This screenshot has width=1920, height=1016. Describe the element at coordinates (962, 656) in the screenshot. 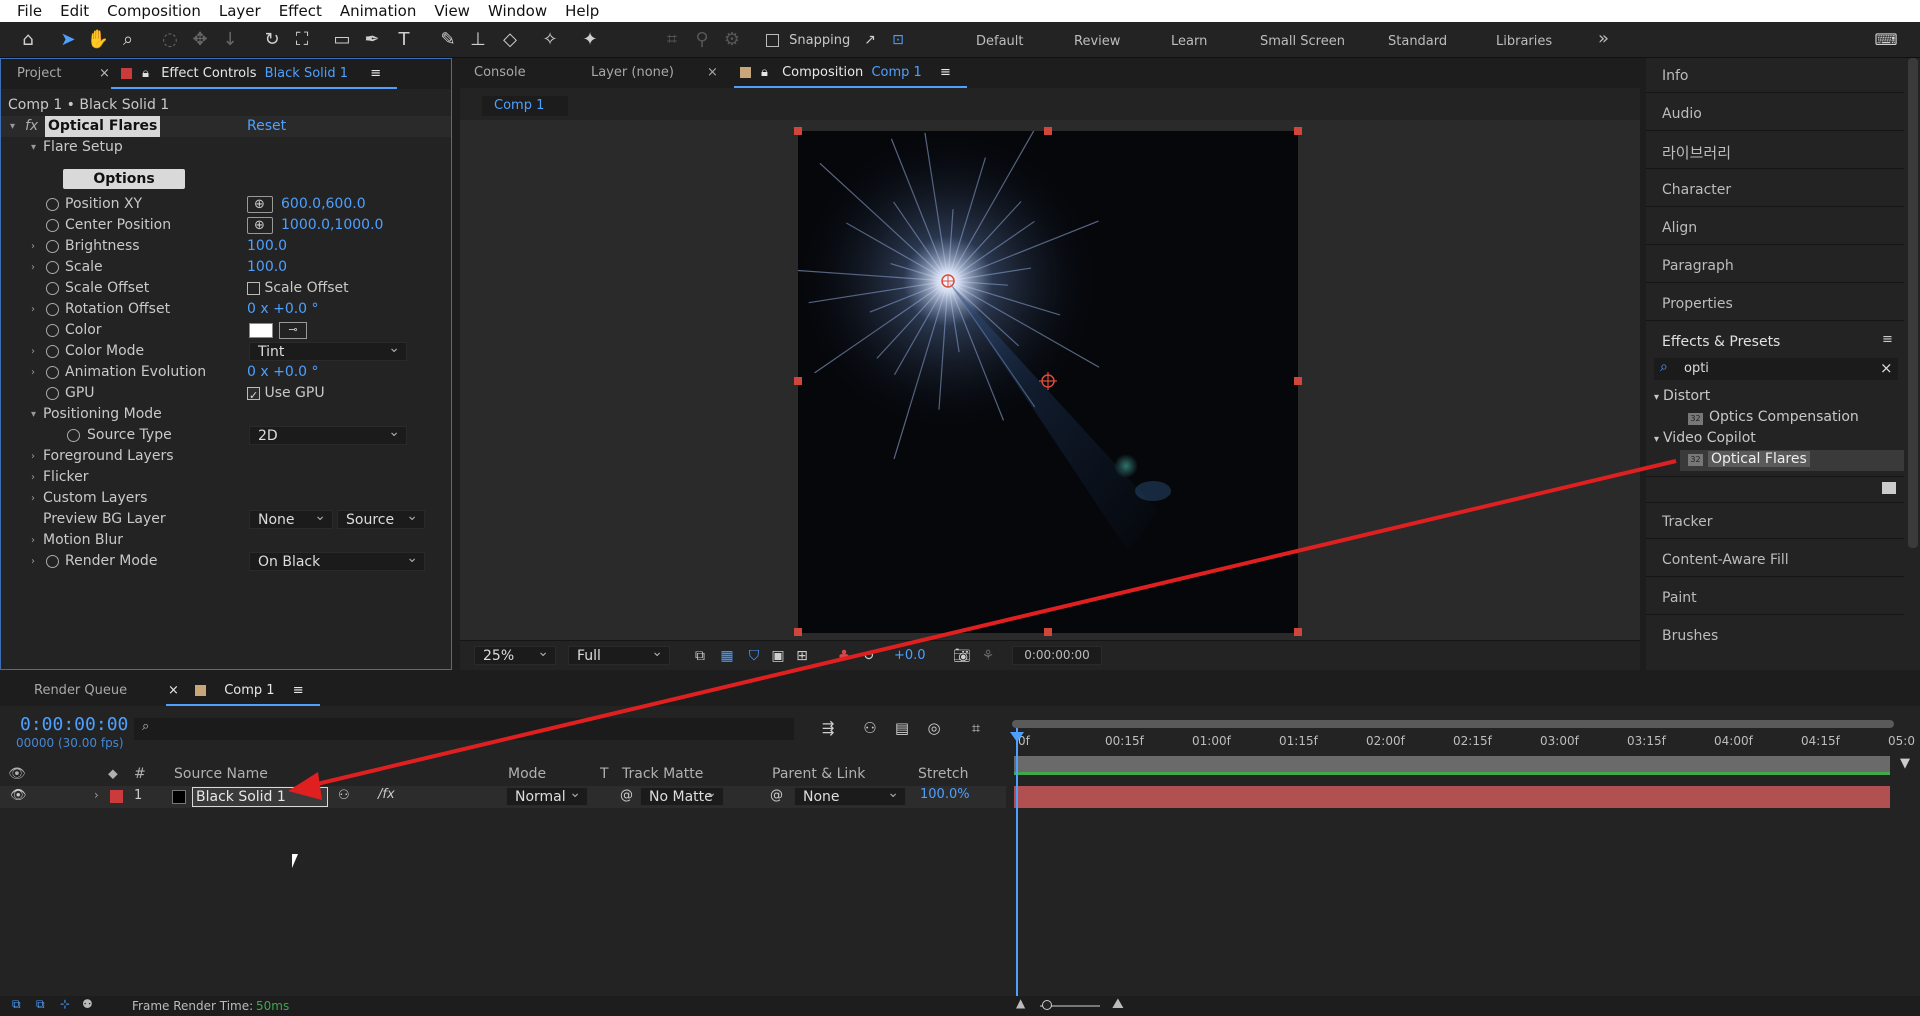

I see `snapshot-camera-icon: 📷︎` at that location.